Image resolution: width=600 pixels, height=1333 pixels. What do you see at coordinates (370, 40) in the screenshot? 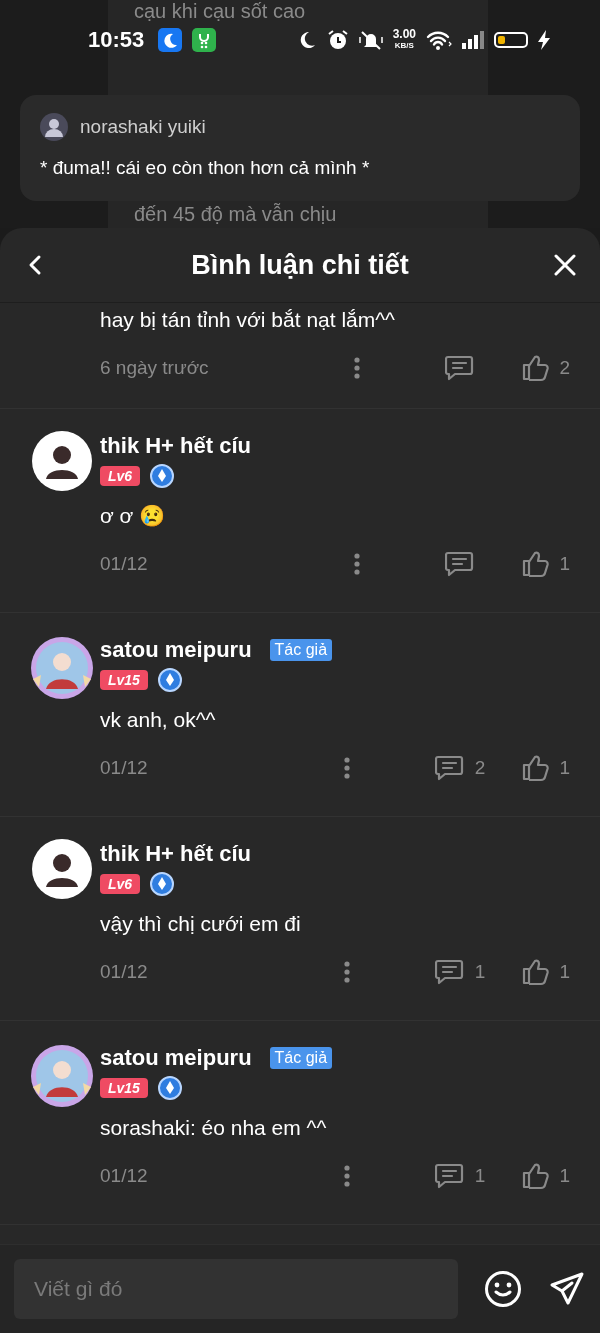
I see `muted-bell-icon` at bounding box center [370, 40].